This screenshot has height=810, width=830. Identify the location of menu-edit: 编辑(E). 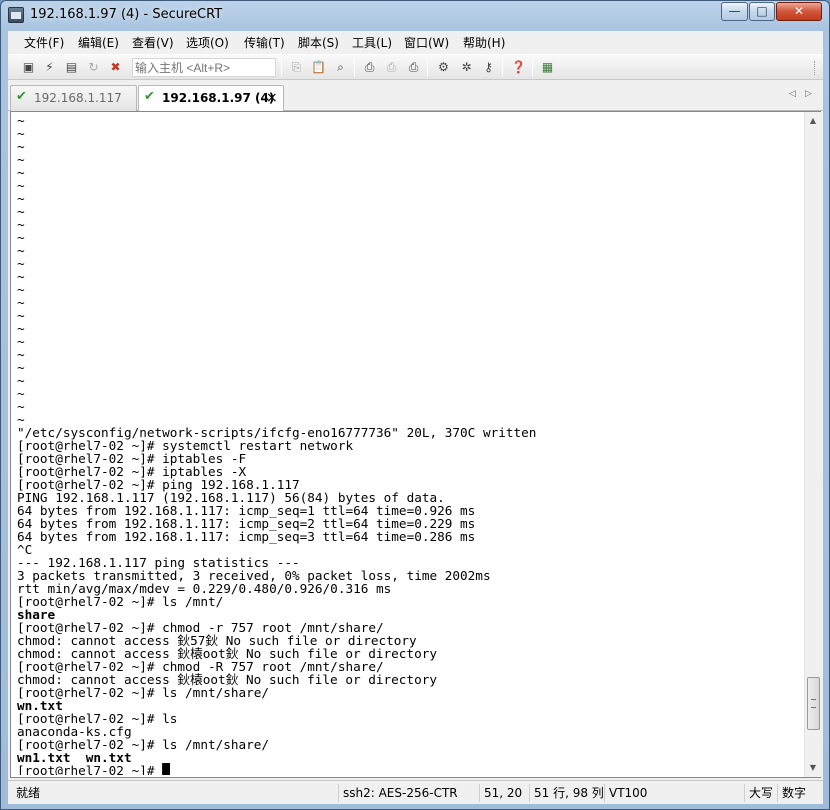
(98, 42).